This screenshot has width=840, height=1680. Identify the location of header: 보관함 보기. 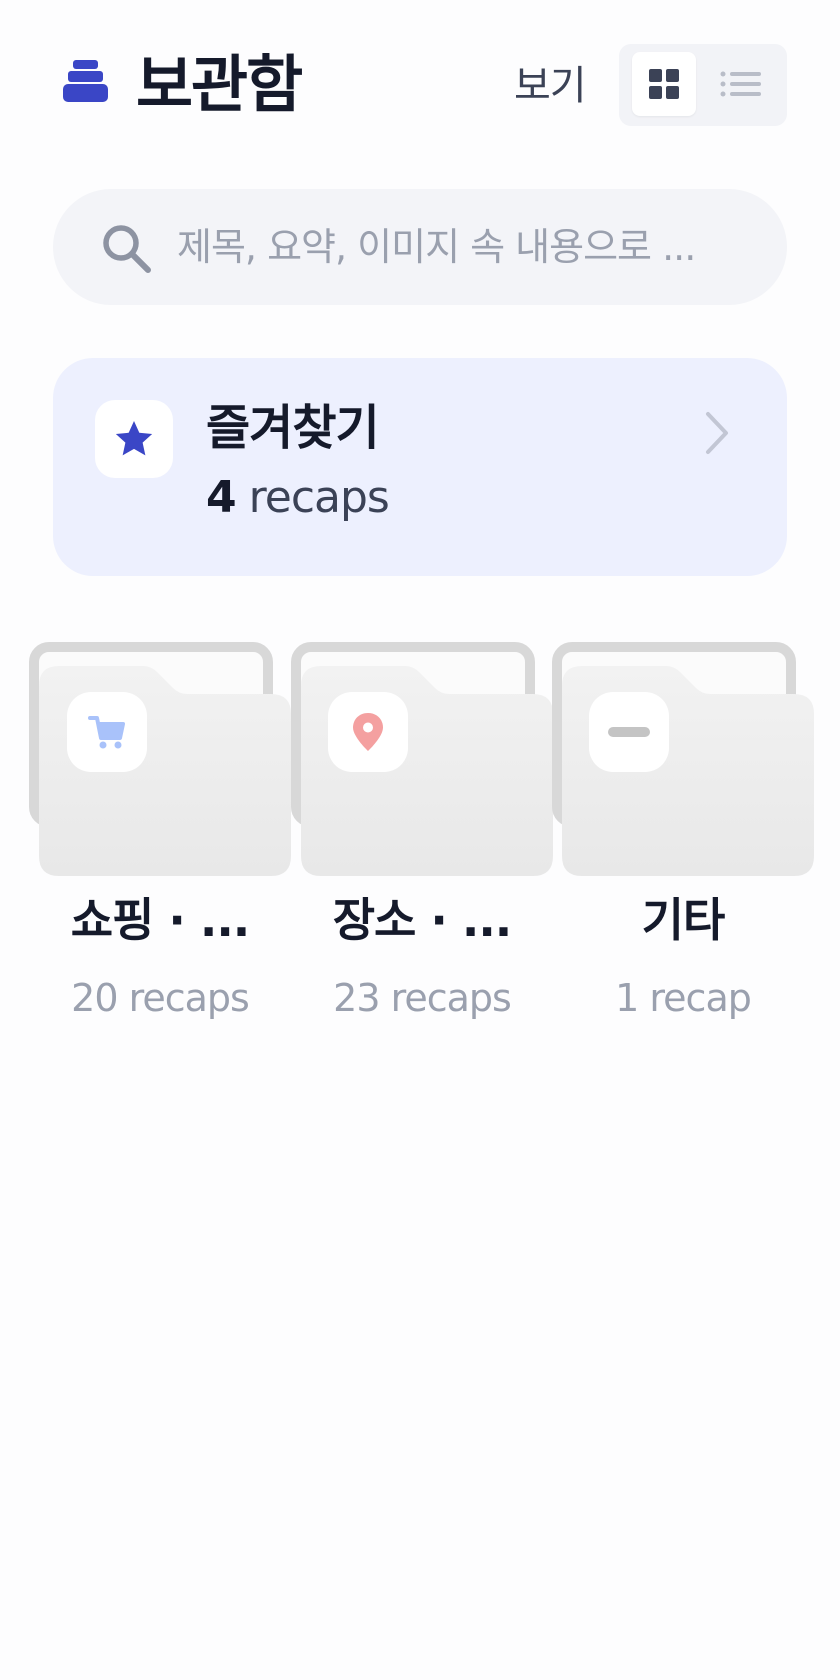
(420, 85).